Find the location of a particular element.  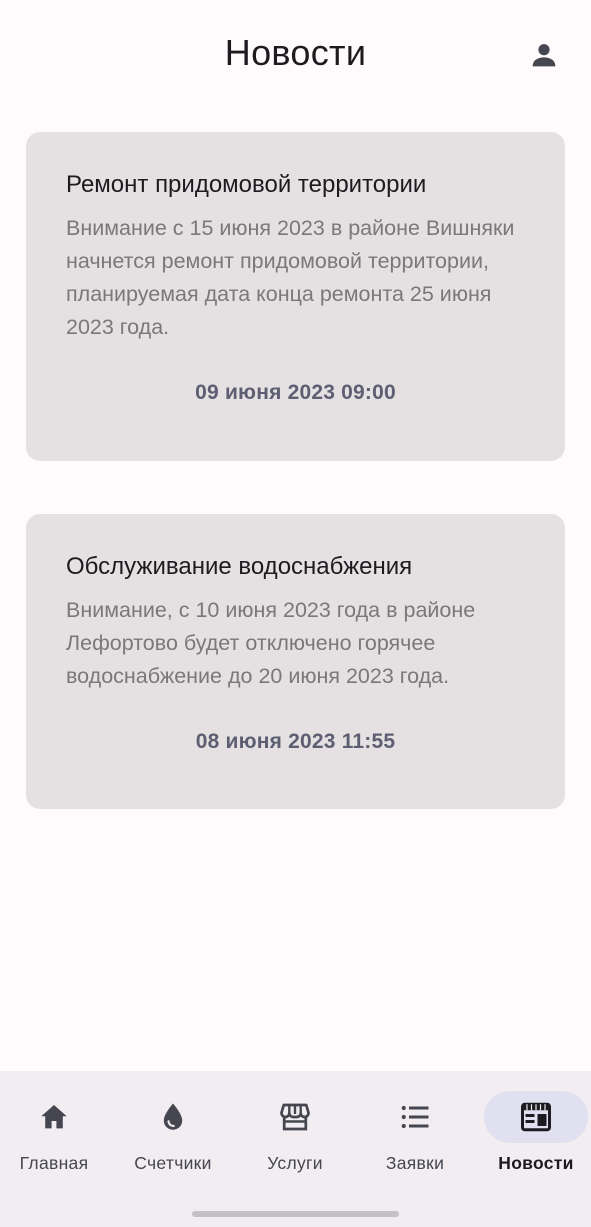

news-date: 09 июня 2023 09:00 is located at coordinates (295, 392).